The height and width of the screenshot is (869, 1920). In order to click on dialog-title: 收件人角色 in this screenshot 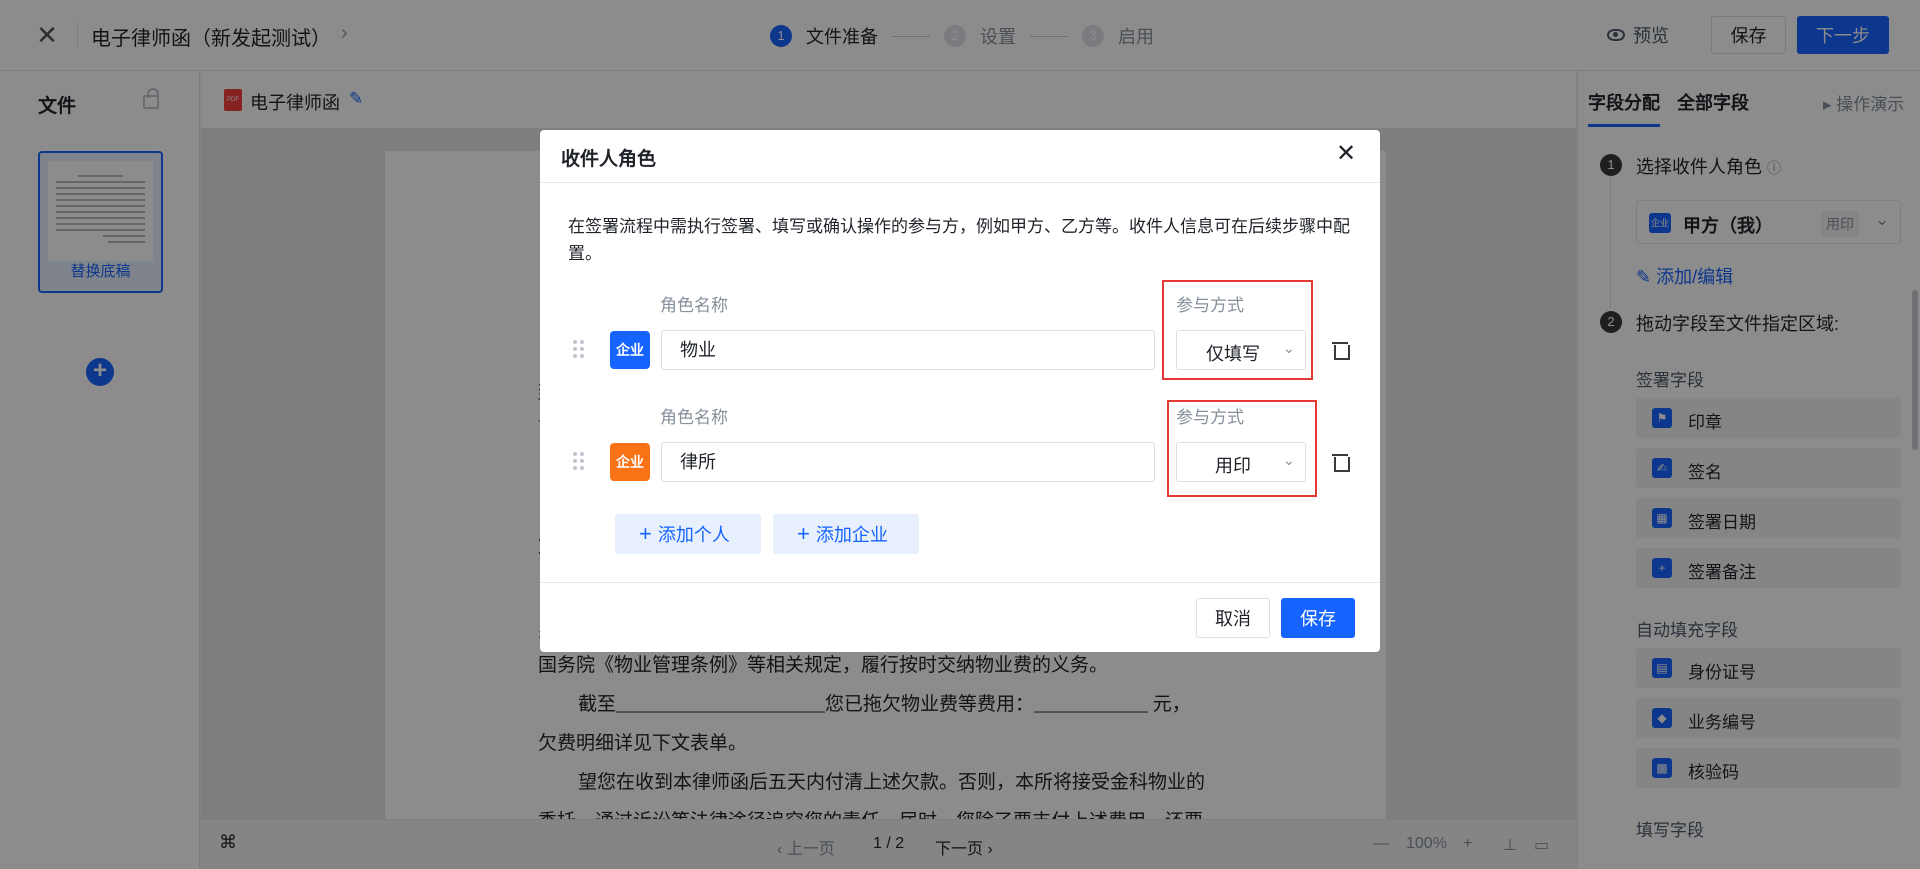, I will do `click(609, 159)`.